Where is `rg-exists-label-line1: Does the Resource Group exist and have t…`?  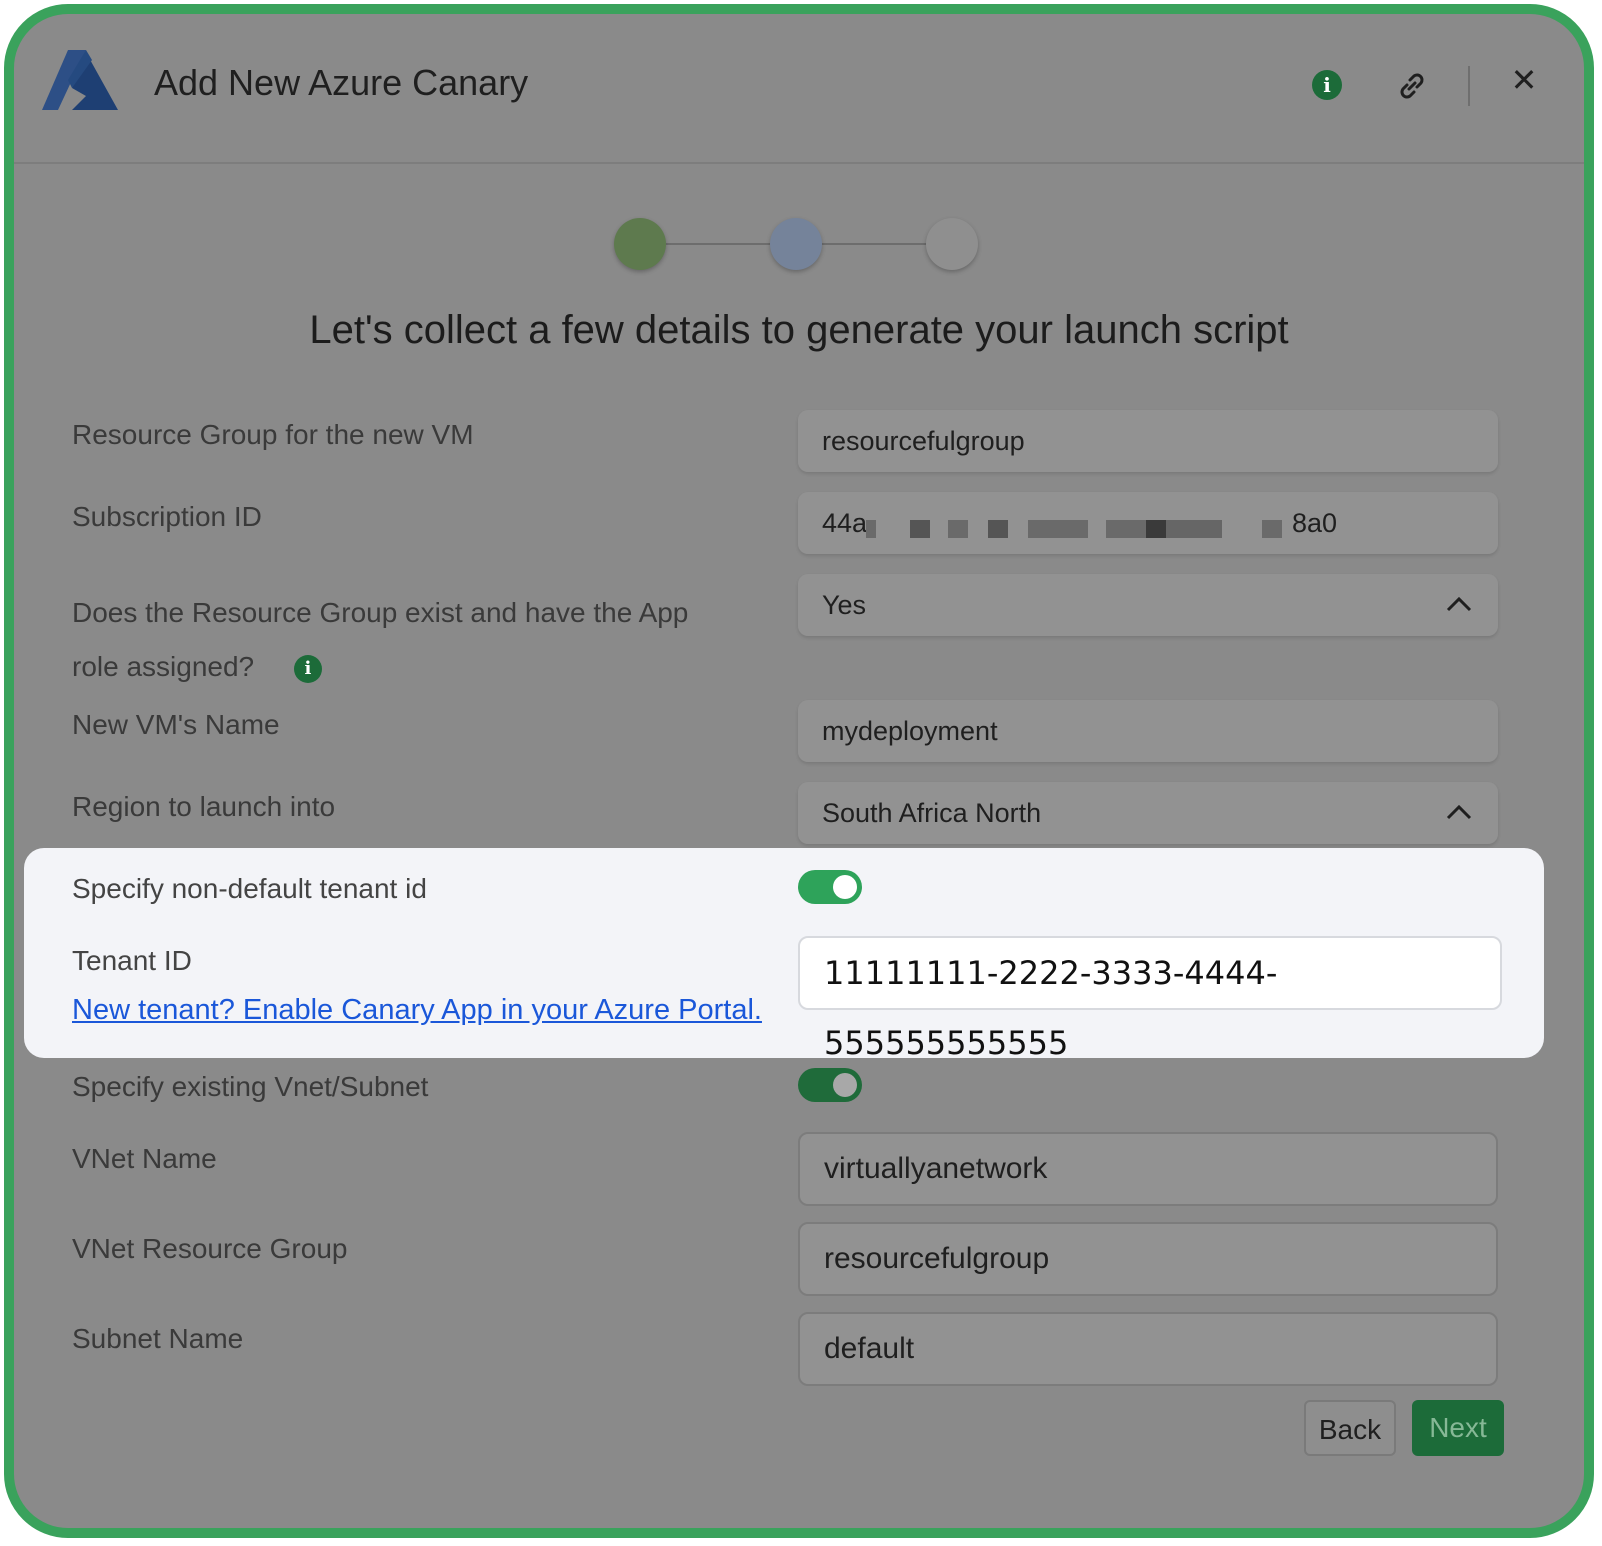 rg-exists-label-line1: Does the Resource Group exist and have t… is located at coordinates (380, 612).